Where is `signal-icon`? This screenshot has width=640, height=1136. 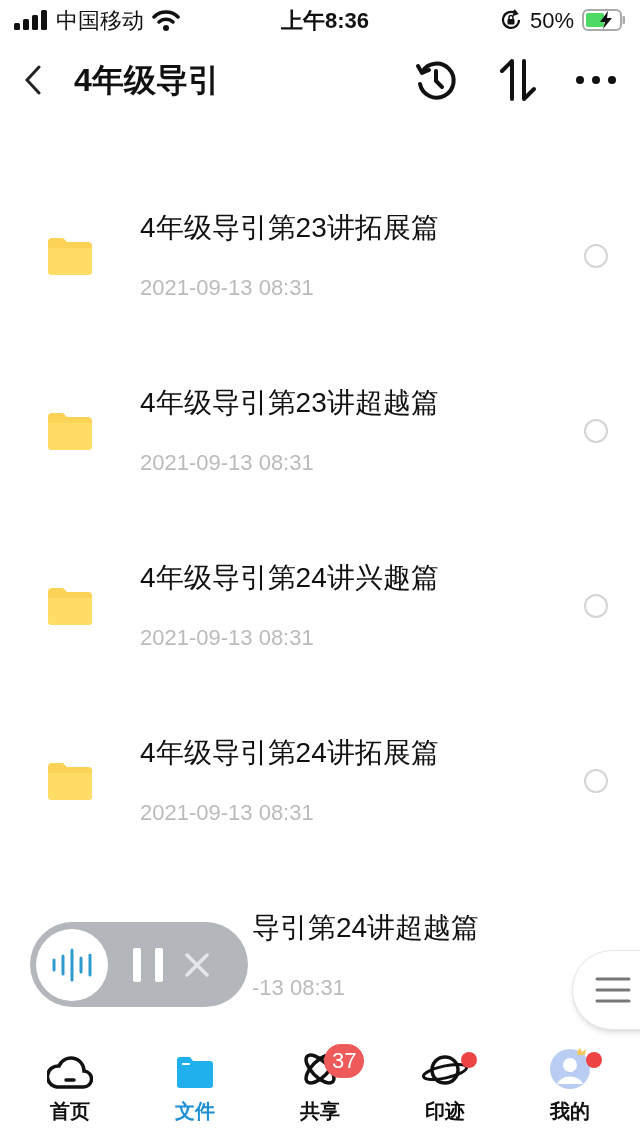 signal-icon is located at coordinates (31, 20).